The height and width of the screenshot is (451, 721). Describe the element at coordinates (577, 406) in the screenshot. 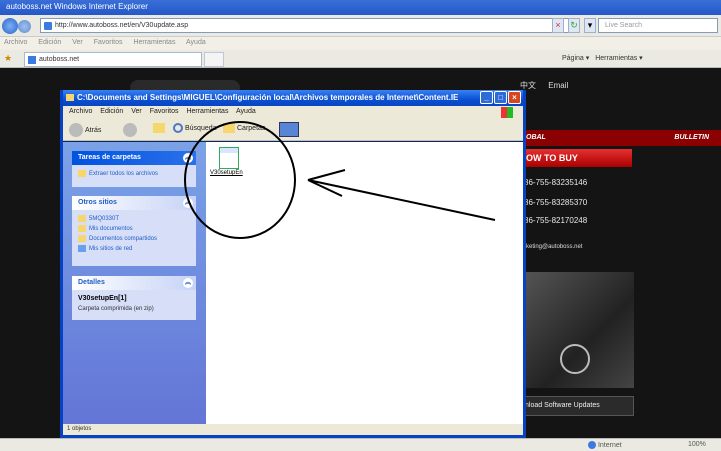

I see `download-updates-link: nload Software Updates` at that location.